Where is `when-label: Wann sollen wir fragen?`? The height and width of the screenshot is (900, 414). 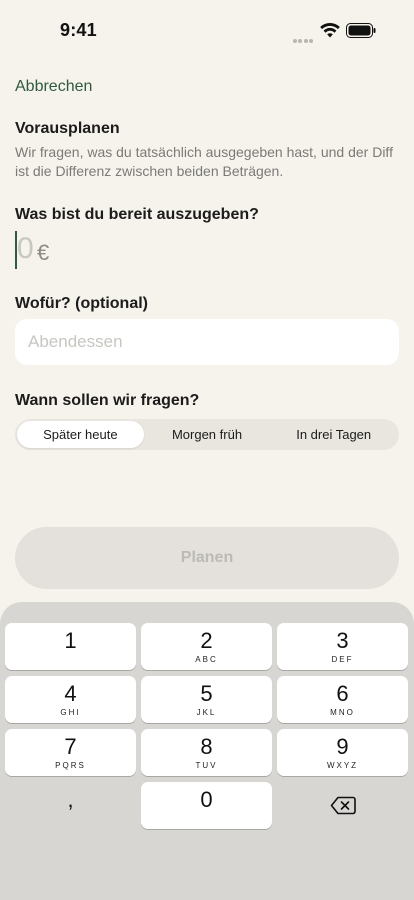
when-label: Wann sollen wir fragen? is located at coordinates (107, 400).